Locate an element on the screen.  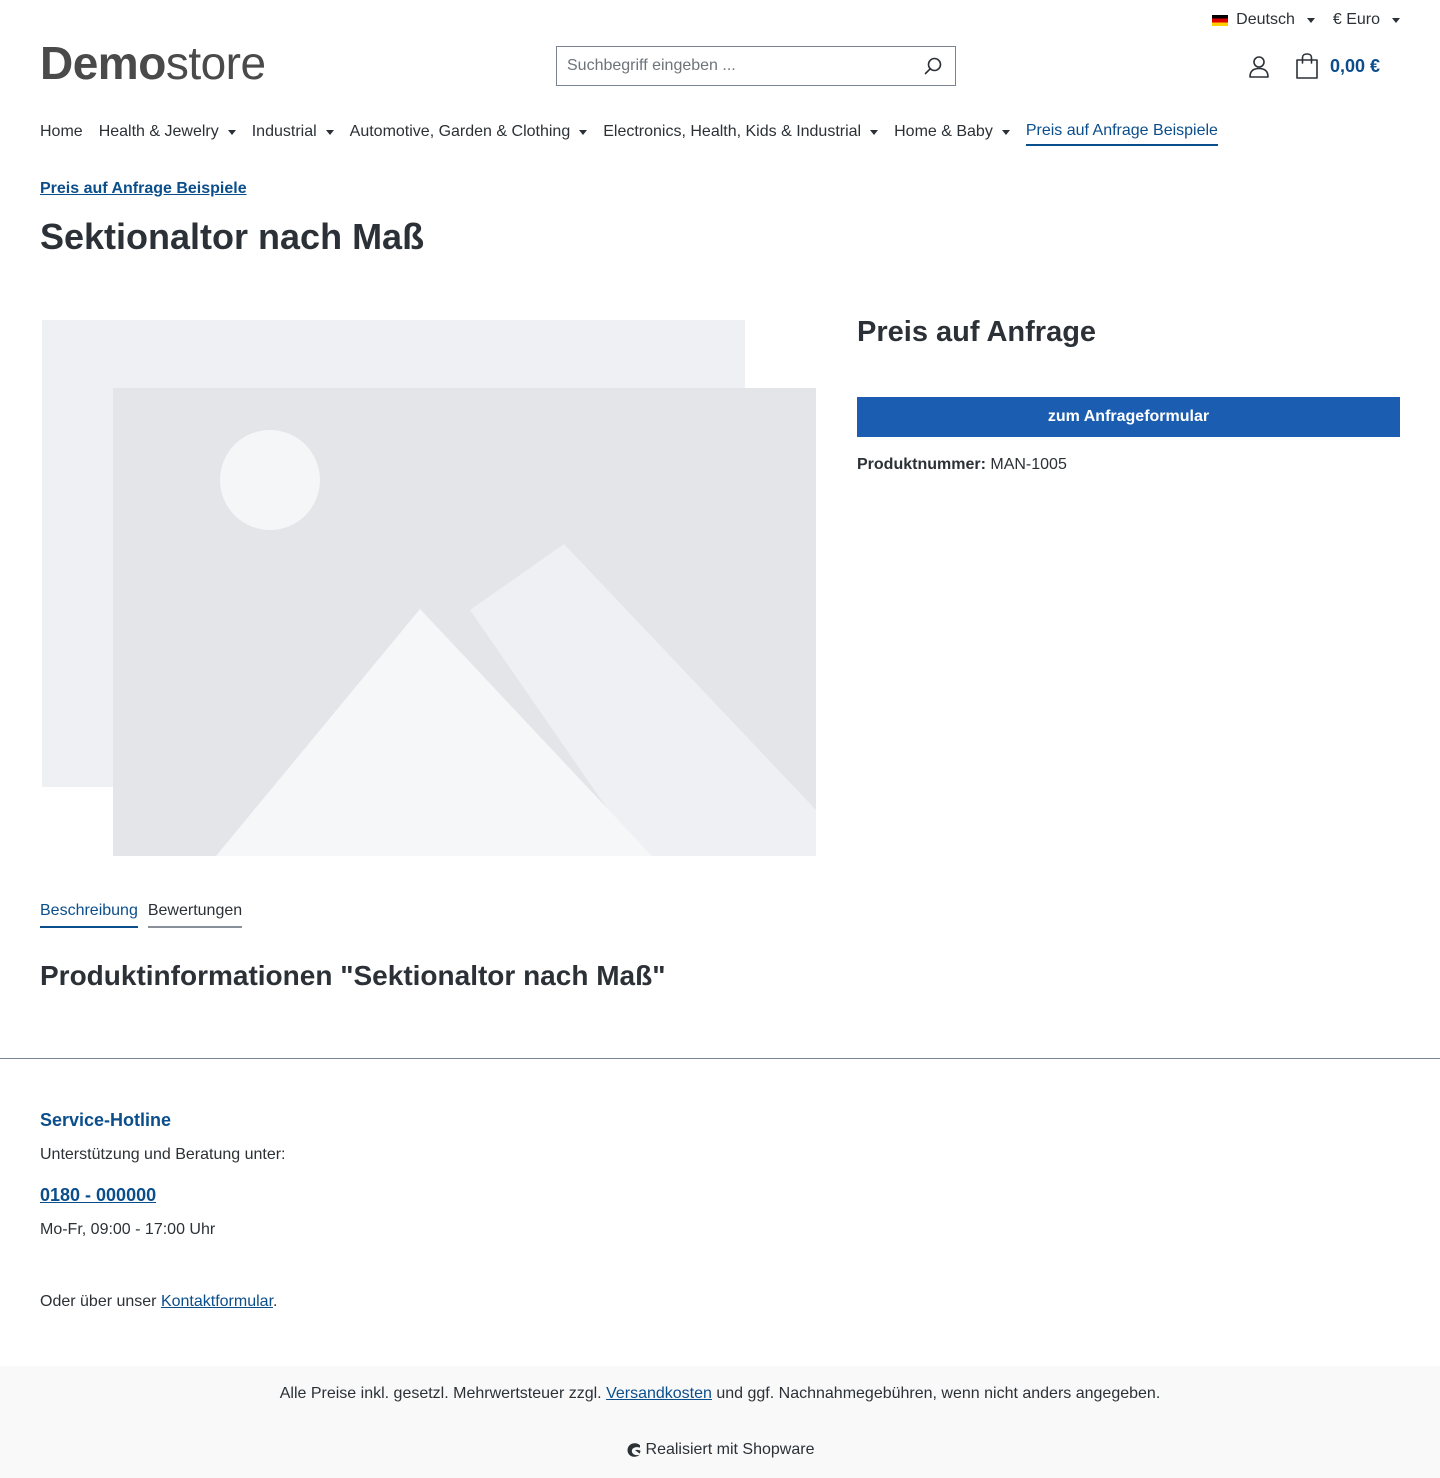
nav-item-label: Industrial is located at coordinates (284, 131).